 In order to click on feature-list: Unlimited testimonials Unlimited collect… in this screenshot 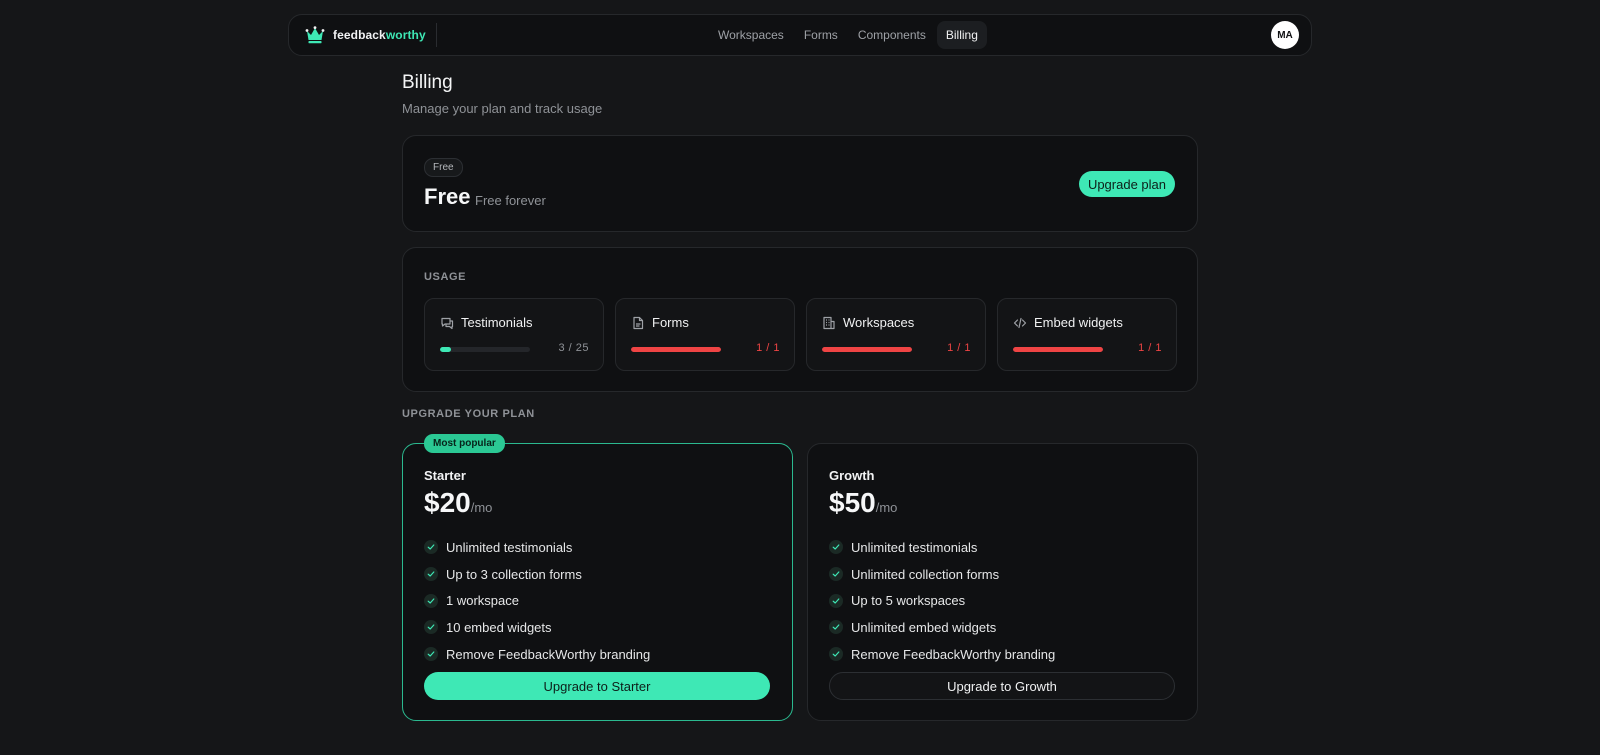, I will do `click(942, 600)`.